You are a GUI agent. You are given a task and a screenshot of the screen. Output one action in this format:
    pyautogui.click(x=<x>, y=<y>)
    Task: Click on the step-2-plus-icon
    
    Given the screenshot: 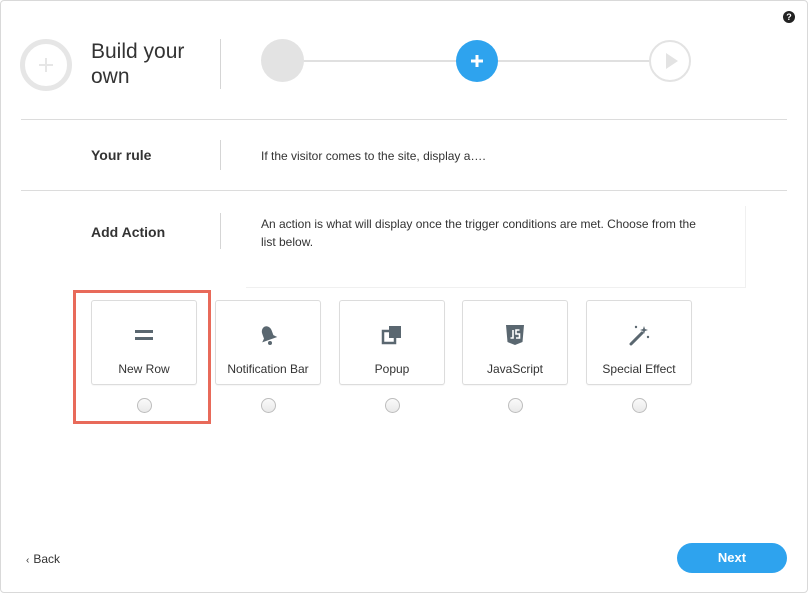 What is the action you would take?
    pyautogui.click(x=477, y=61)
    